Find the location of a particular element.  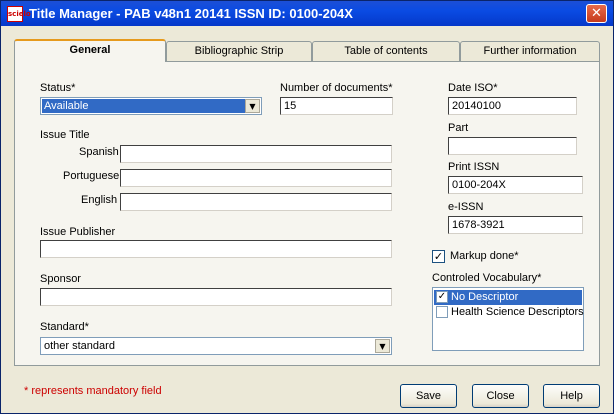

status-label: Status* is located at coordinates (58, 88).